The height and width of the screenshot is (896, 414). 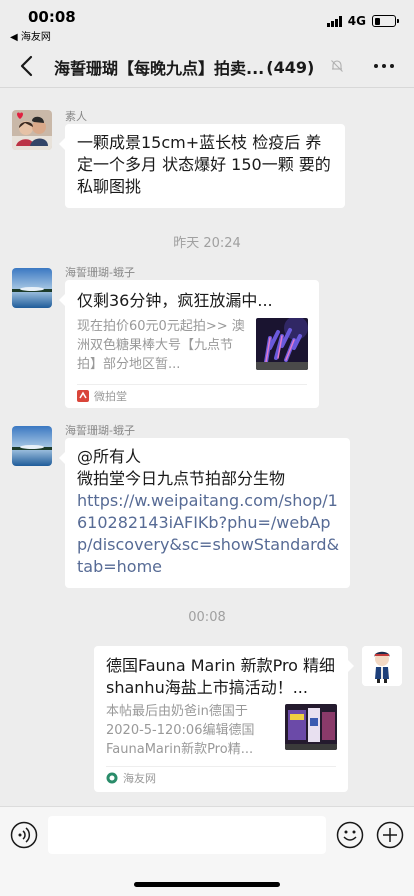 What do you see at coordinates (334, 21) in the screenshot?
I see `signal-icon` at bounding box center [334, 21].